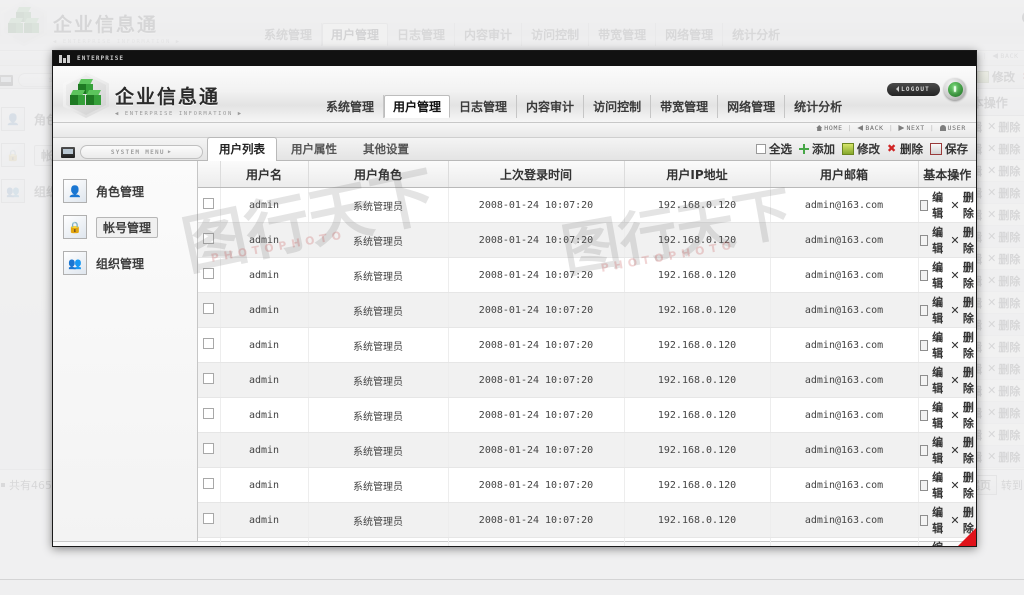  I want to click on add-button: 添加, so click(817, 149).